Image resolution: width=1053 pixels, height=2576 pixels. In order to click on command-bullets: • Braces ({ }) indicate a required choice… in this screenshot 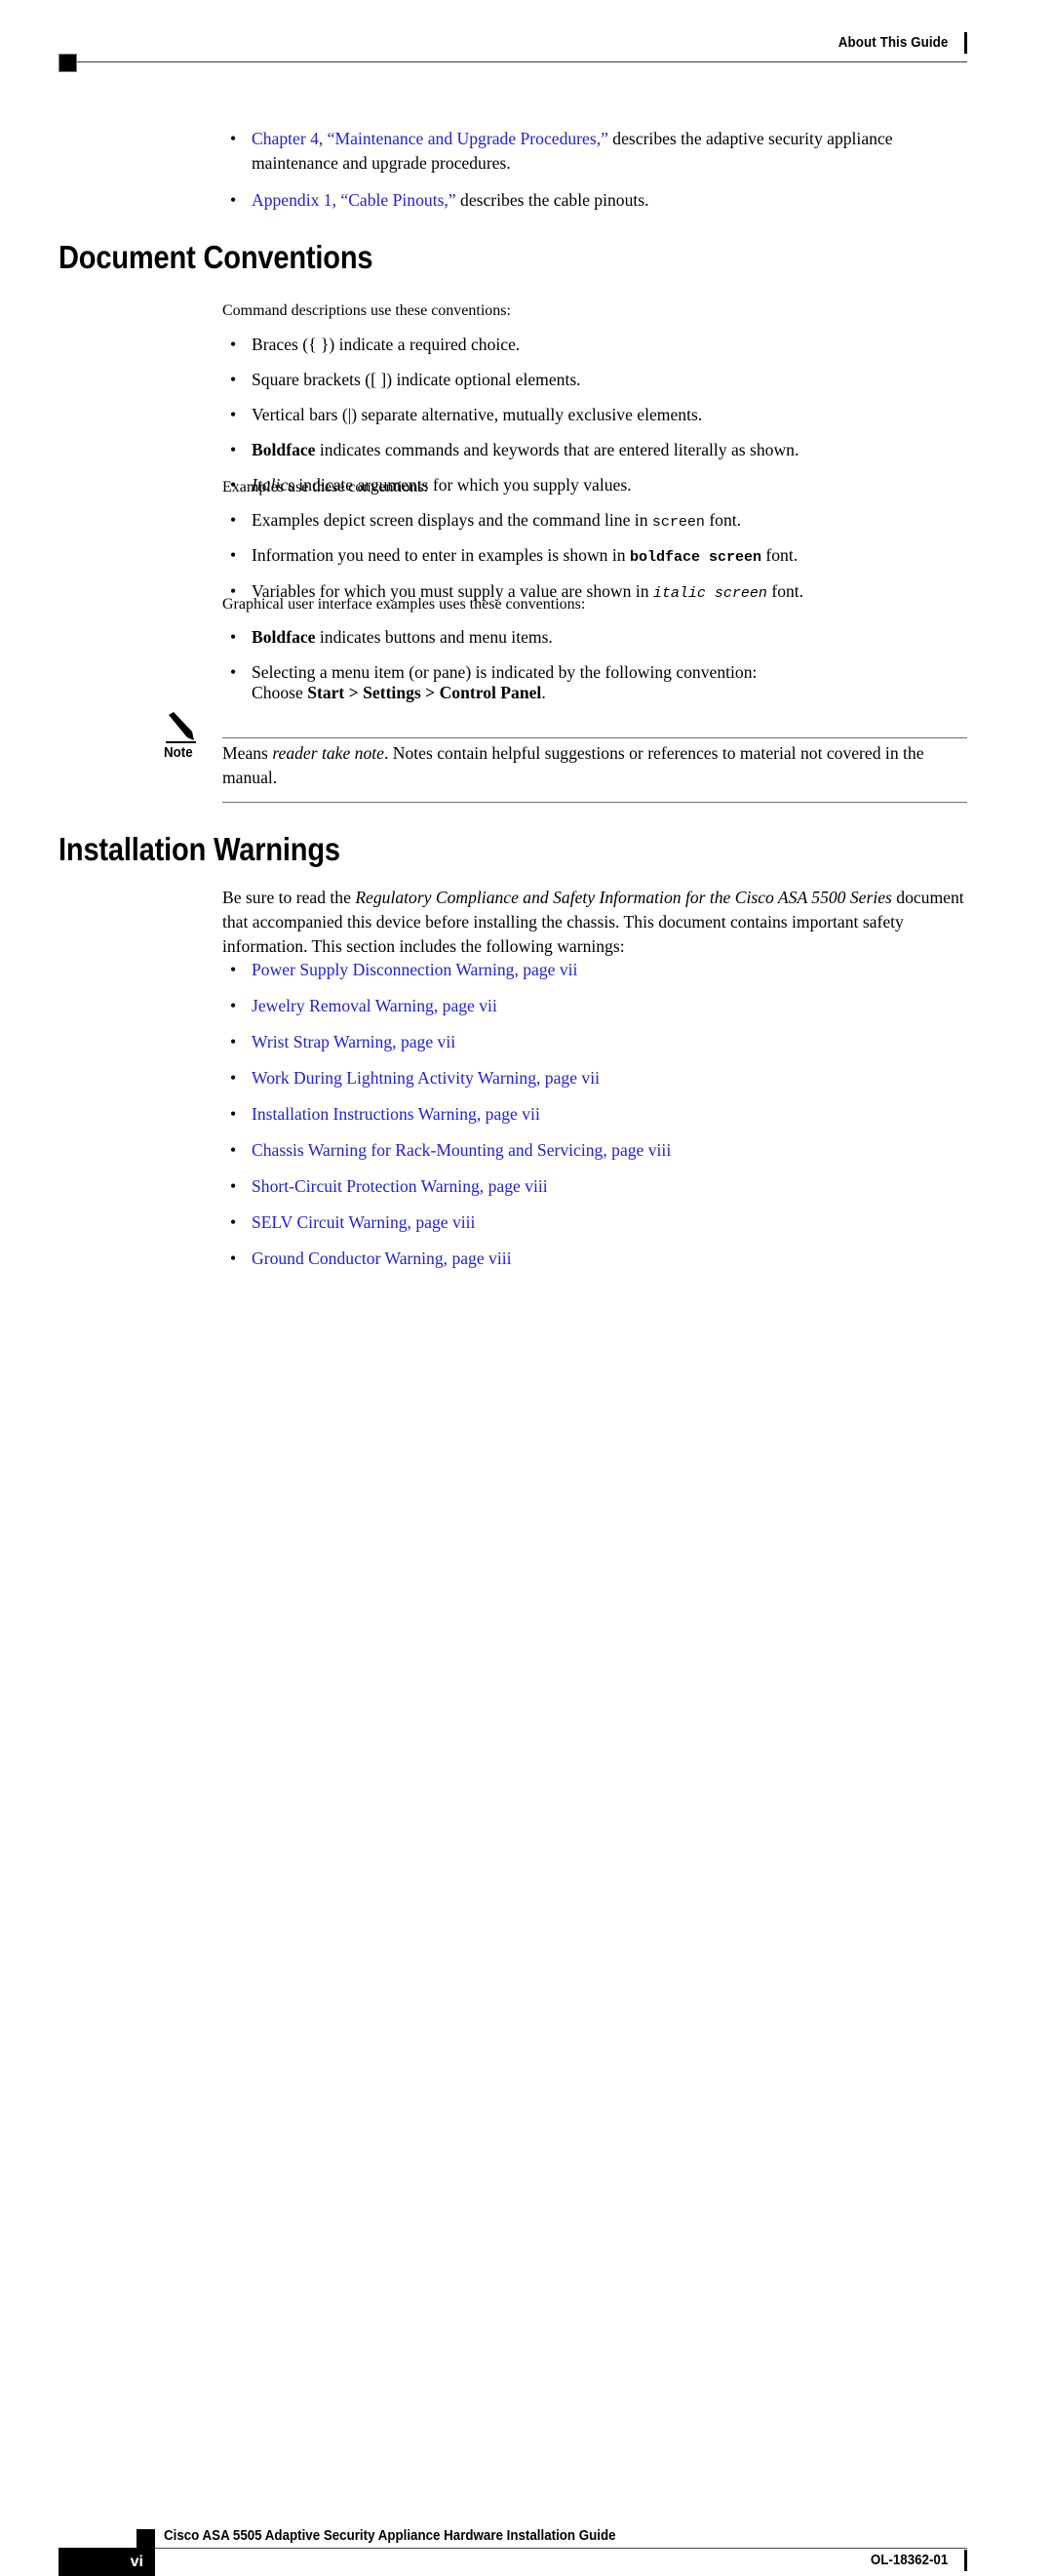, I will do `click(594, 415)`.